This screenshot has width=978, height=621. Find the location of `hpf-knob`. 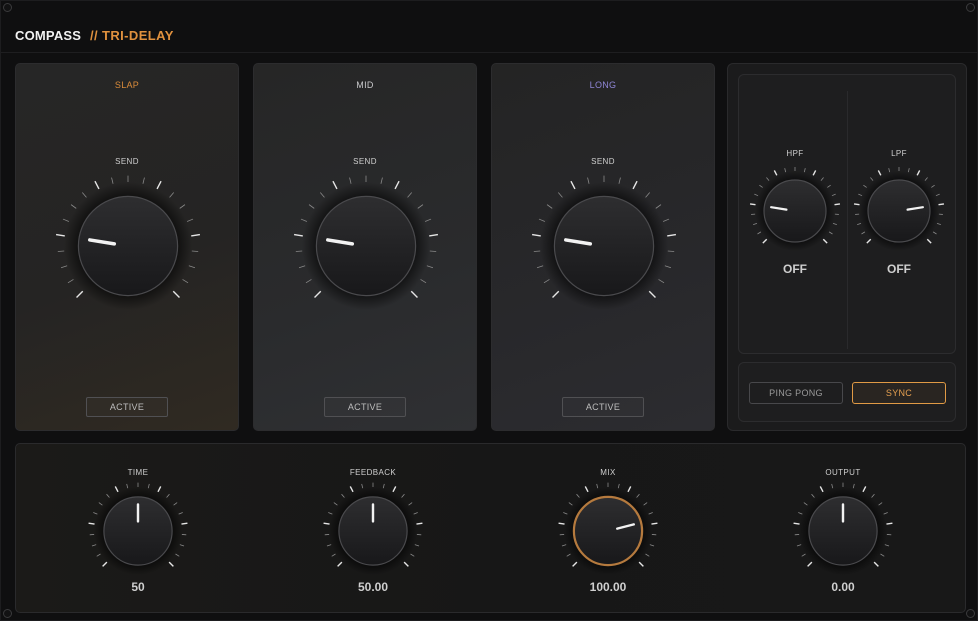

hpf-knob is located at coordinates (795, 211).